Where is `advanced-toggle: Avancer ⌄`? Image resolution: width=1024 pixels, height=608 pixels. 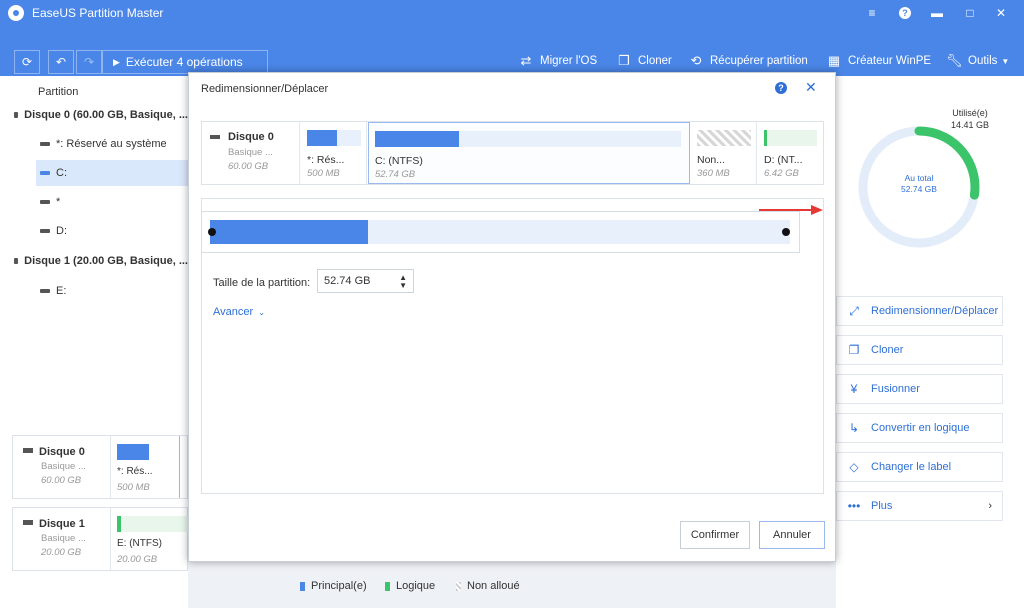
advanced-toggle: Avancer ⌄ is located at coordinates (239, 312).